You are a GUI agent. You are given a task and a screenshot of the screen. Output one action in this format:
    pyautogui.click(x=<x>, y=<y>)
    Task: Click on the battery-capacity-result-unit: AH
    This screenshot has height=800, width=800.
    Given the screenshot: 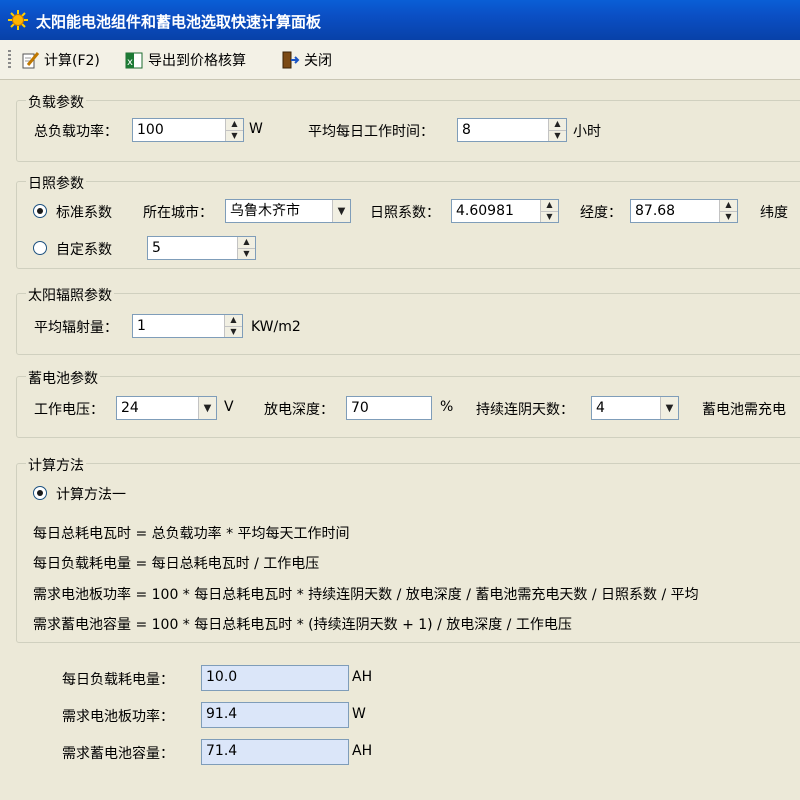 What is the action you would take?
    pyautogui.click(x=362, y=751)
    